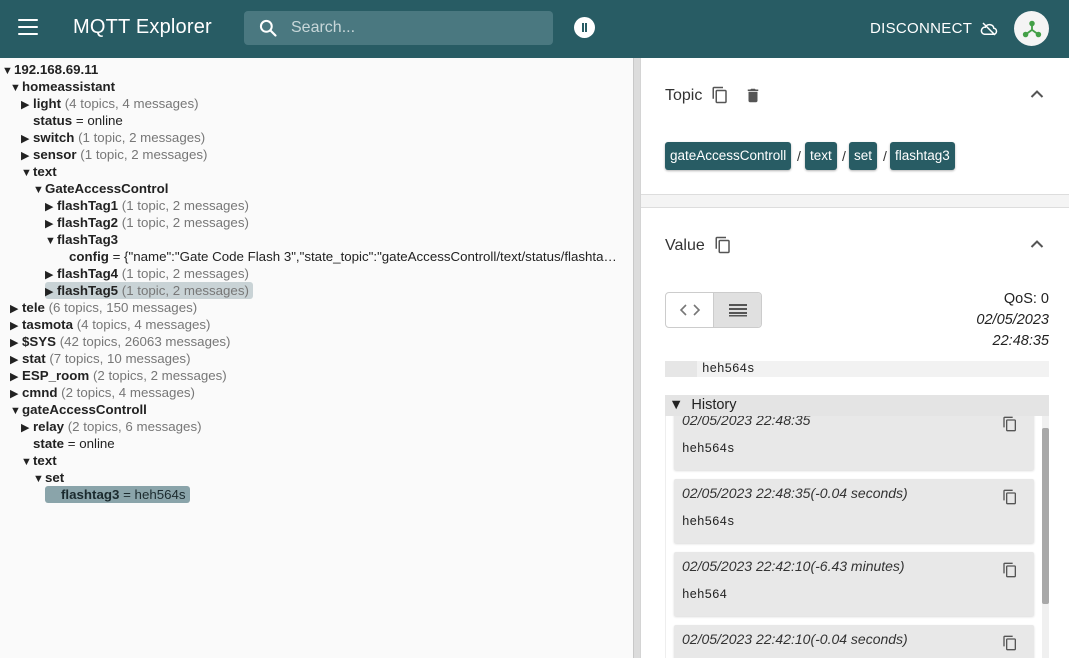  I want to click on tree-node-name: state, so click(49, 443).